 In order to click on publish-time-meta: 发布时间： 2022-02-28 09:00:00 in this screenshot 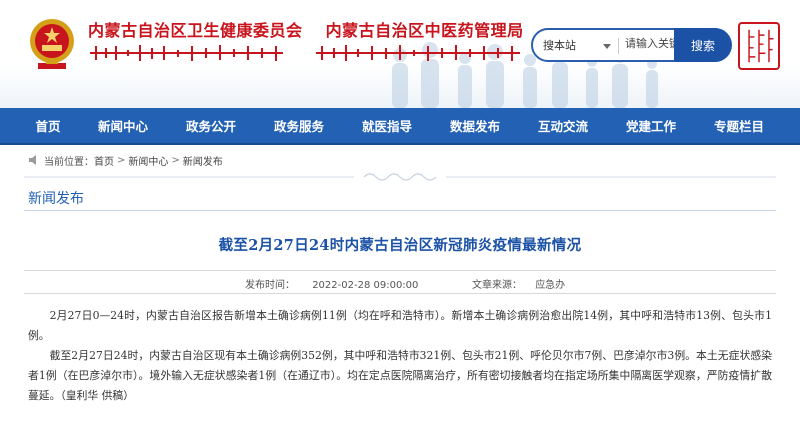, I will do `click(331, 283)`.